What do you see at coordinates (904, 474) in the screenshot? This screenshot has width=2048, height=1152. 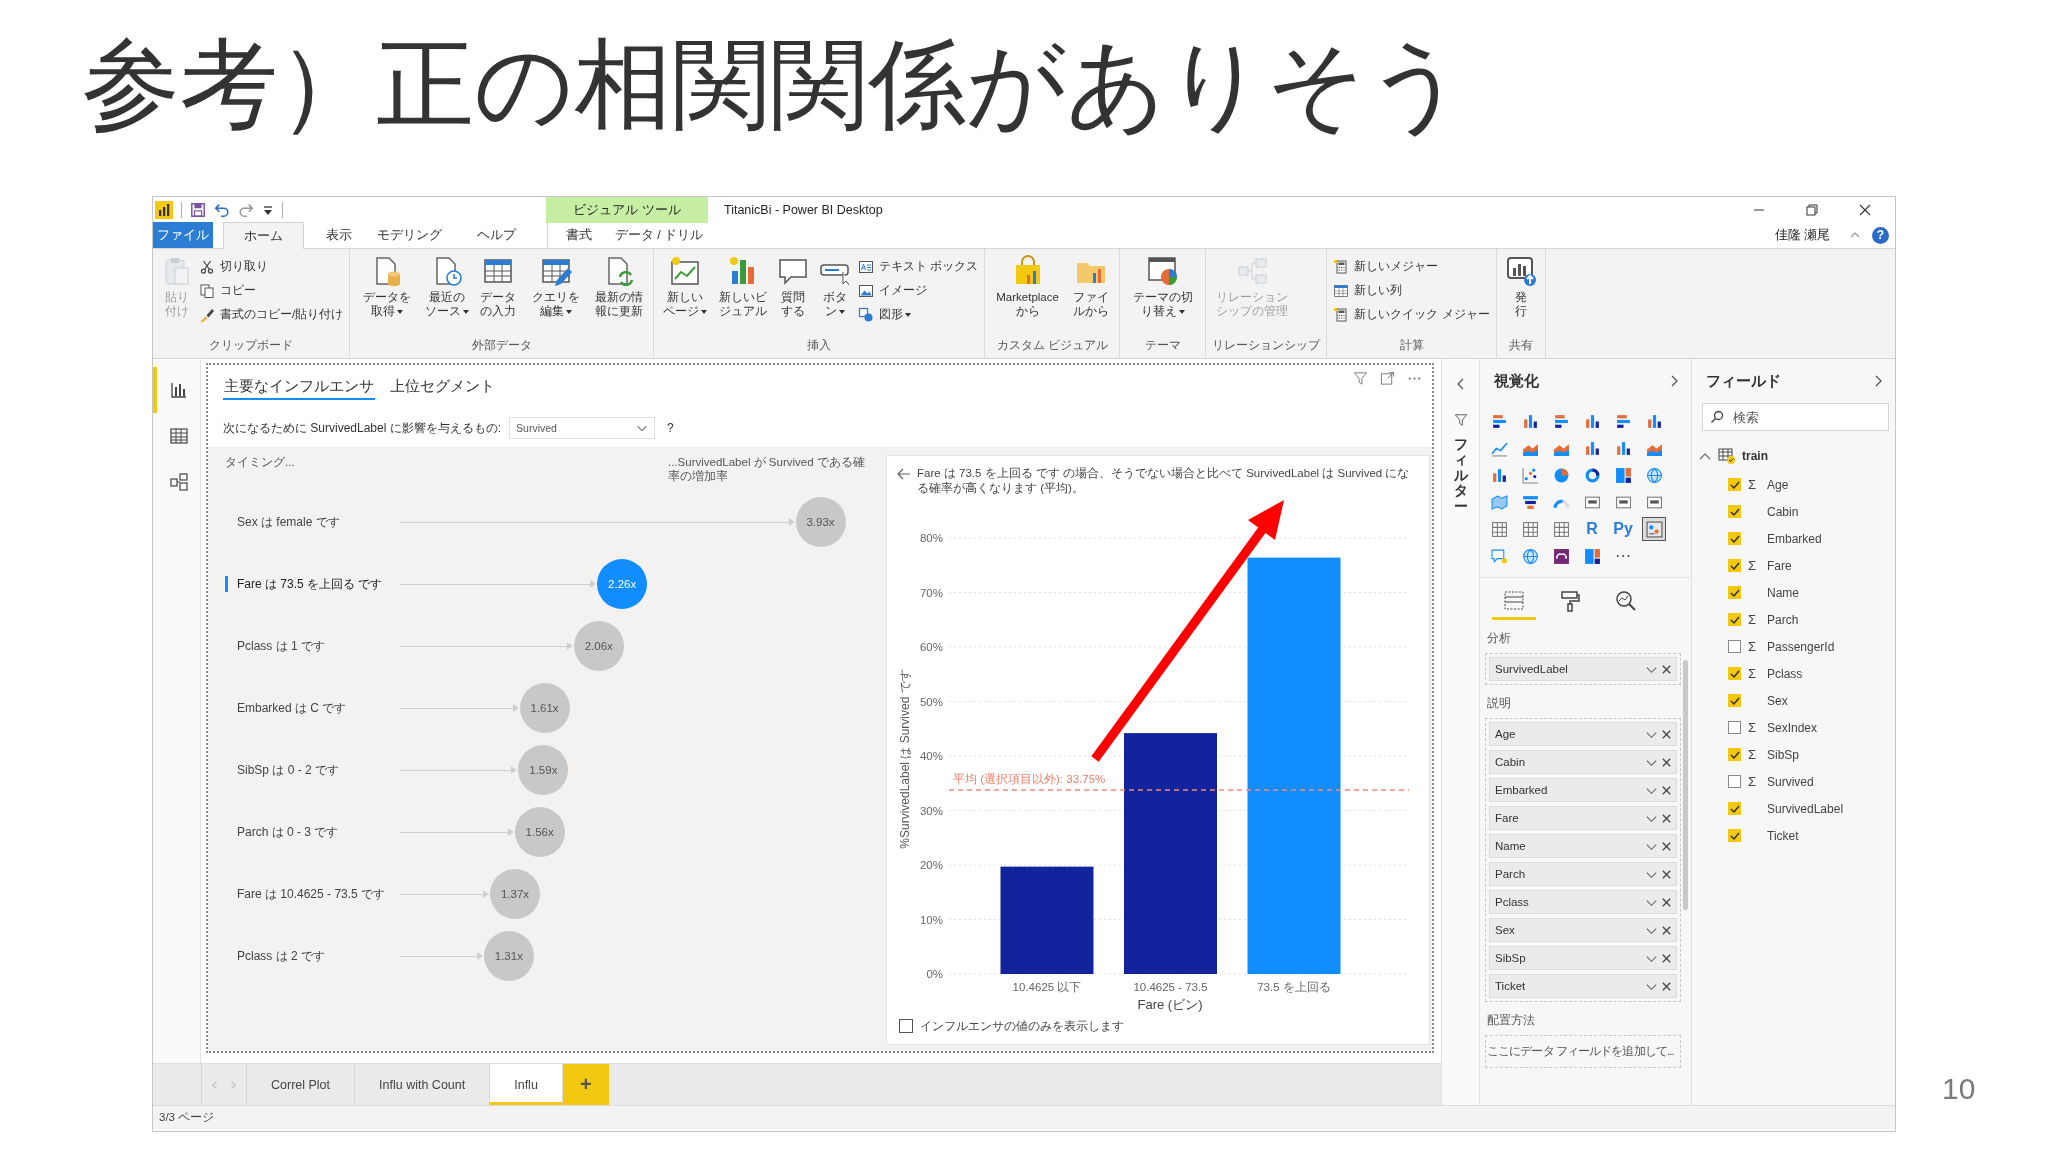 I see `back-arrow-icon` at bounding box center [904, 474].